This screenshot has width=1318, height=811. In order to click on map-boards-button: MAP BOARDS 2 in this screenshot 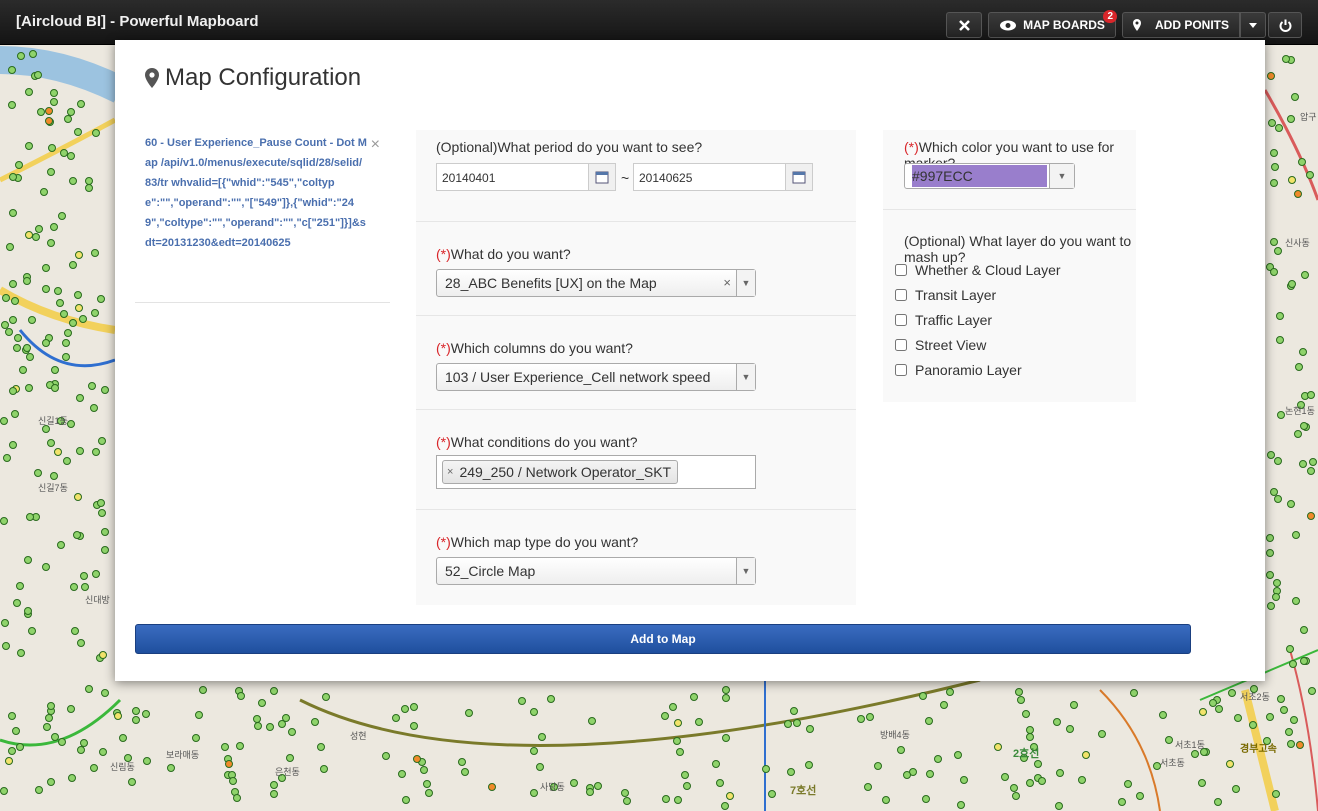, I will do `click(1052, 24)`.